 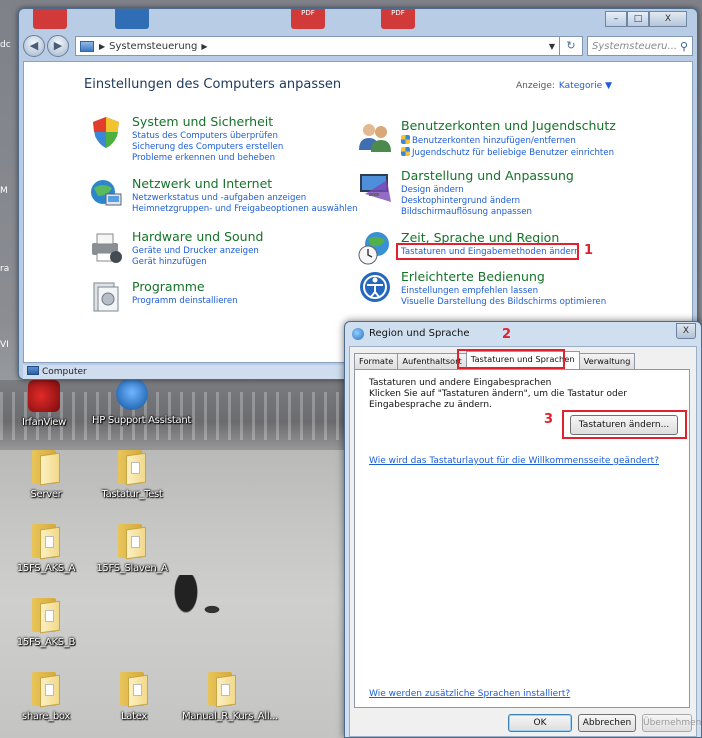 What do you see at coordinates (375, 287) in the screenshot?
I see `accessibility-icon` at bounding box center [375, 287].